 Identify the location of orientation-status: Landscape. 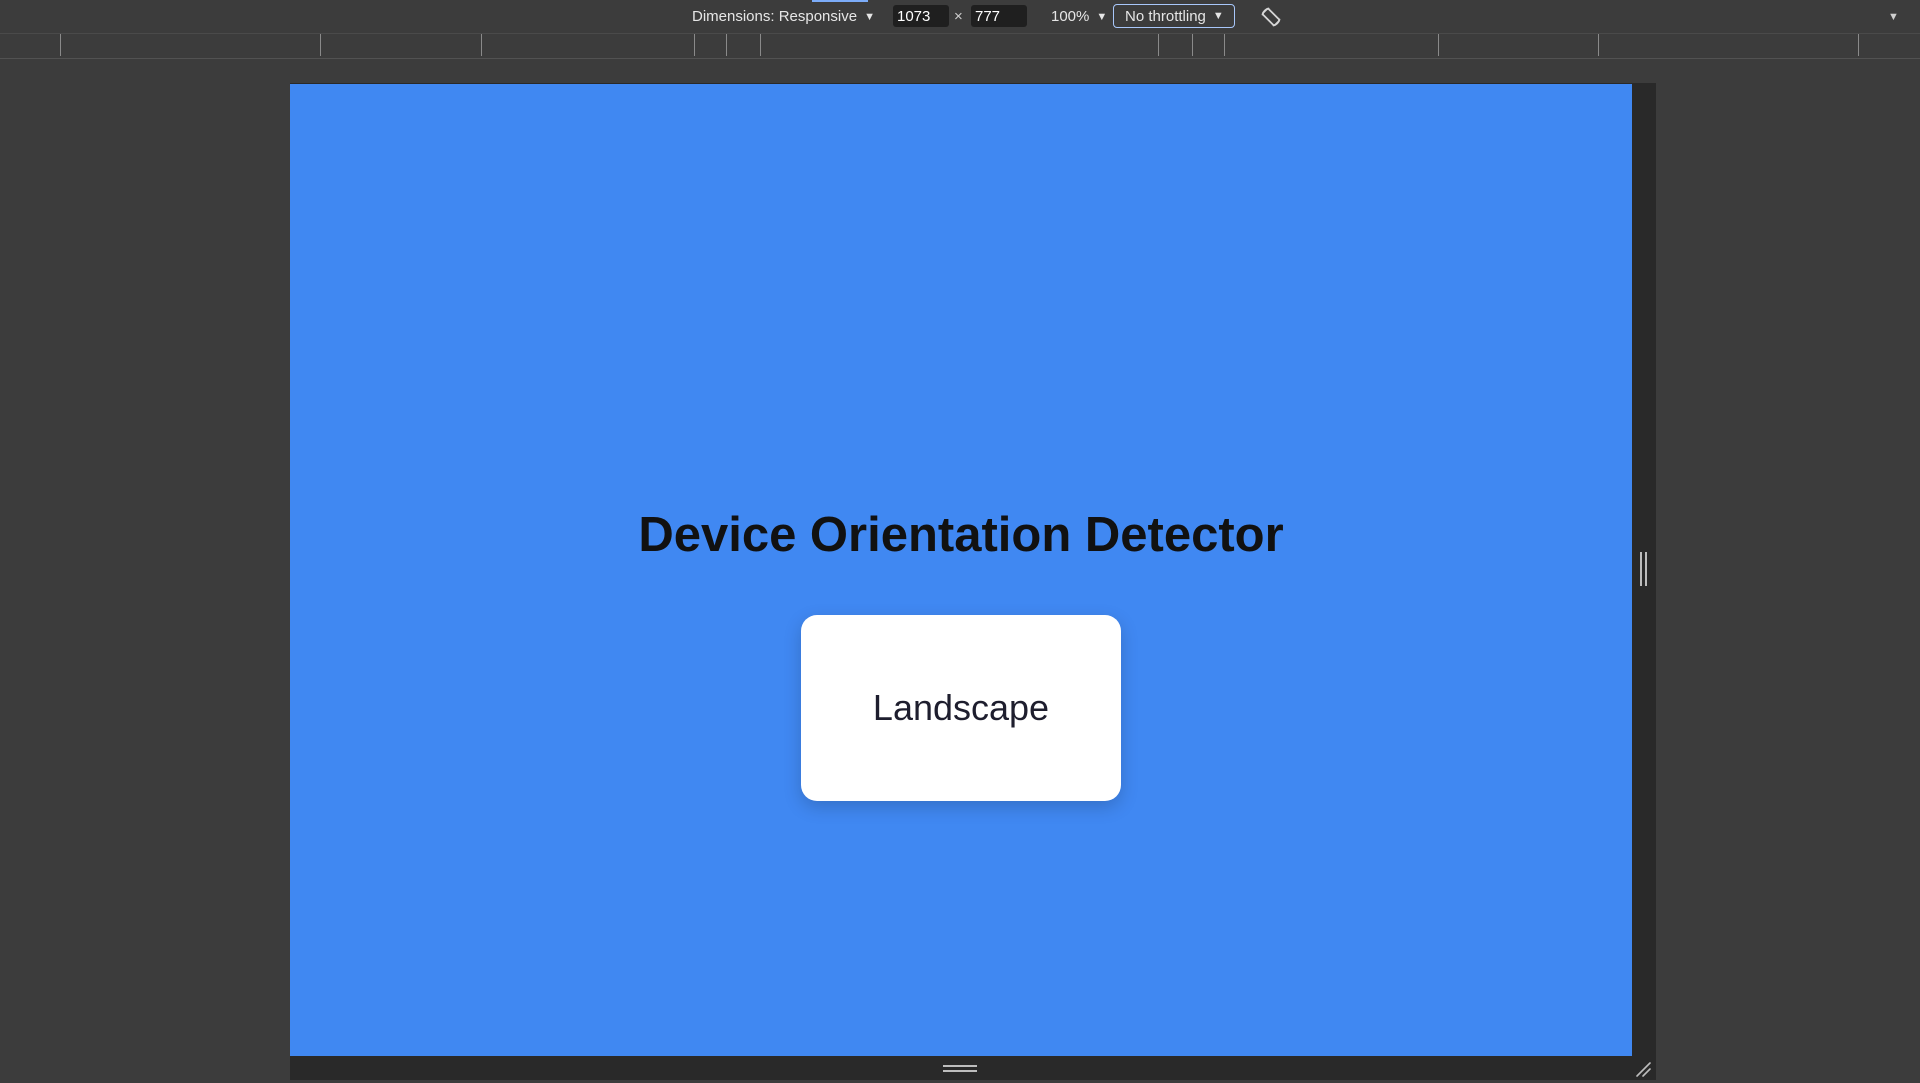
(961, 707).